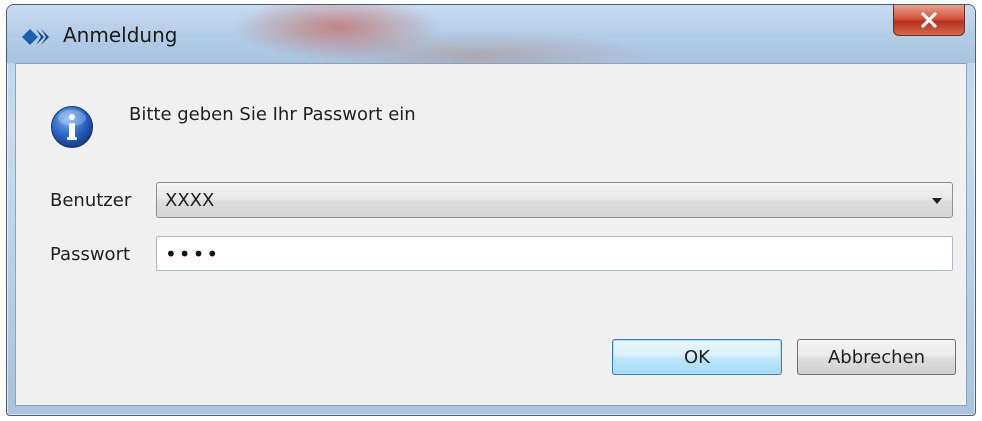 The height and width of the screenshot is (421, 982). Describe the element at coordinates (190, 200) in the screenshot. I see `user-select-value: XXXX` at that location.